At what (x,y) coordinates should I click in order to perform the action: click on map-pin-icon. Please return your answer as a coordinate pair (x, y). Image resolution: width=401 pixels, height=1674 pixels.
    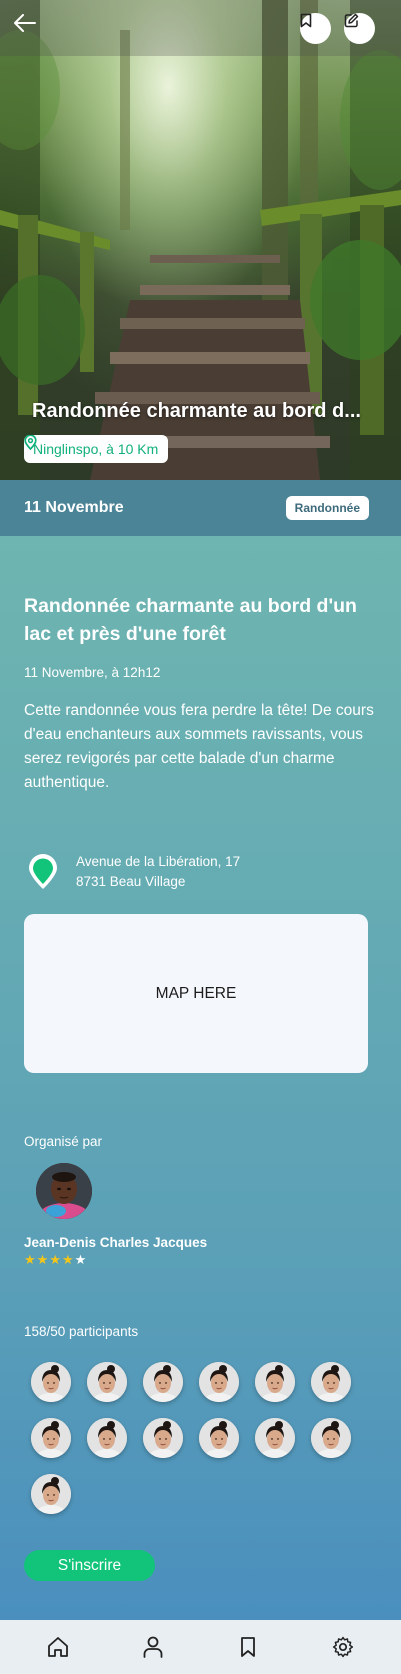
    Looking at the image, I should click on (30, 442).